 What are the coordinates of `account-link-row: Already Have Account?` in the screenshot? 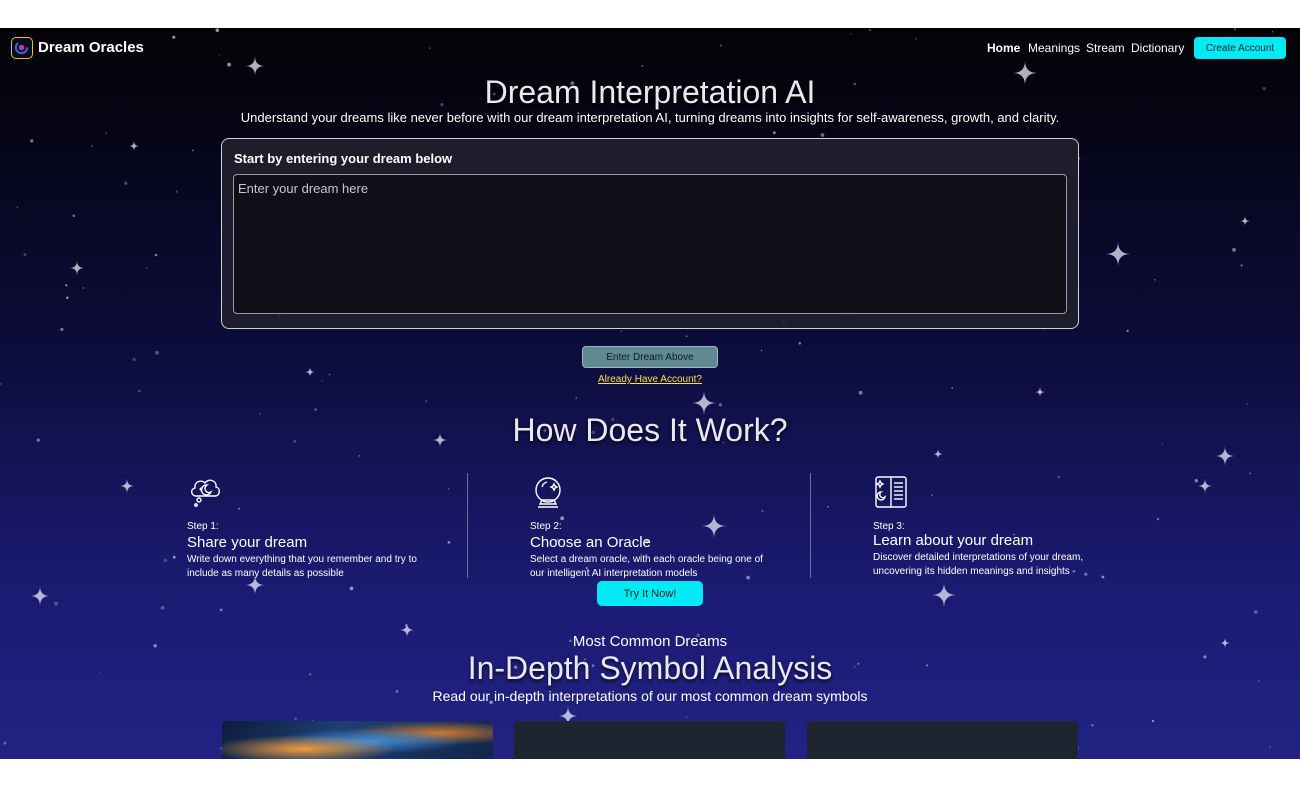 It's located at (650, 379).